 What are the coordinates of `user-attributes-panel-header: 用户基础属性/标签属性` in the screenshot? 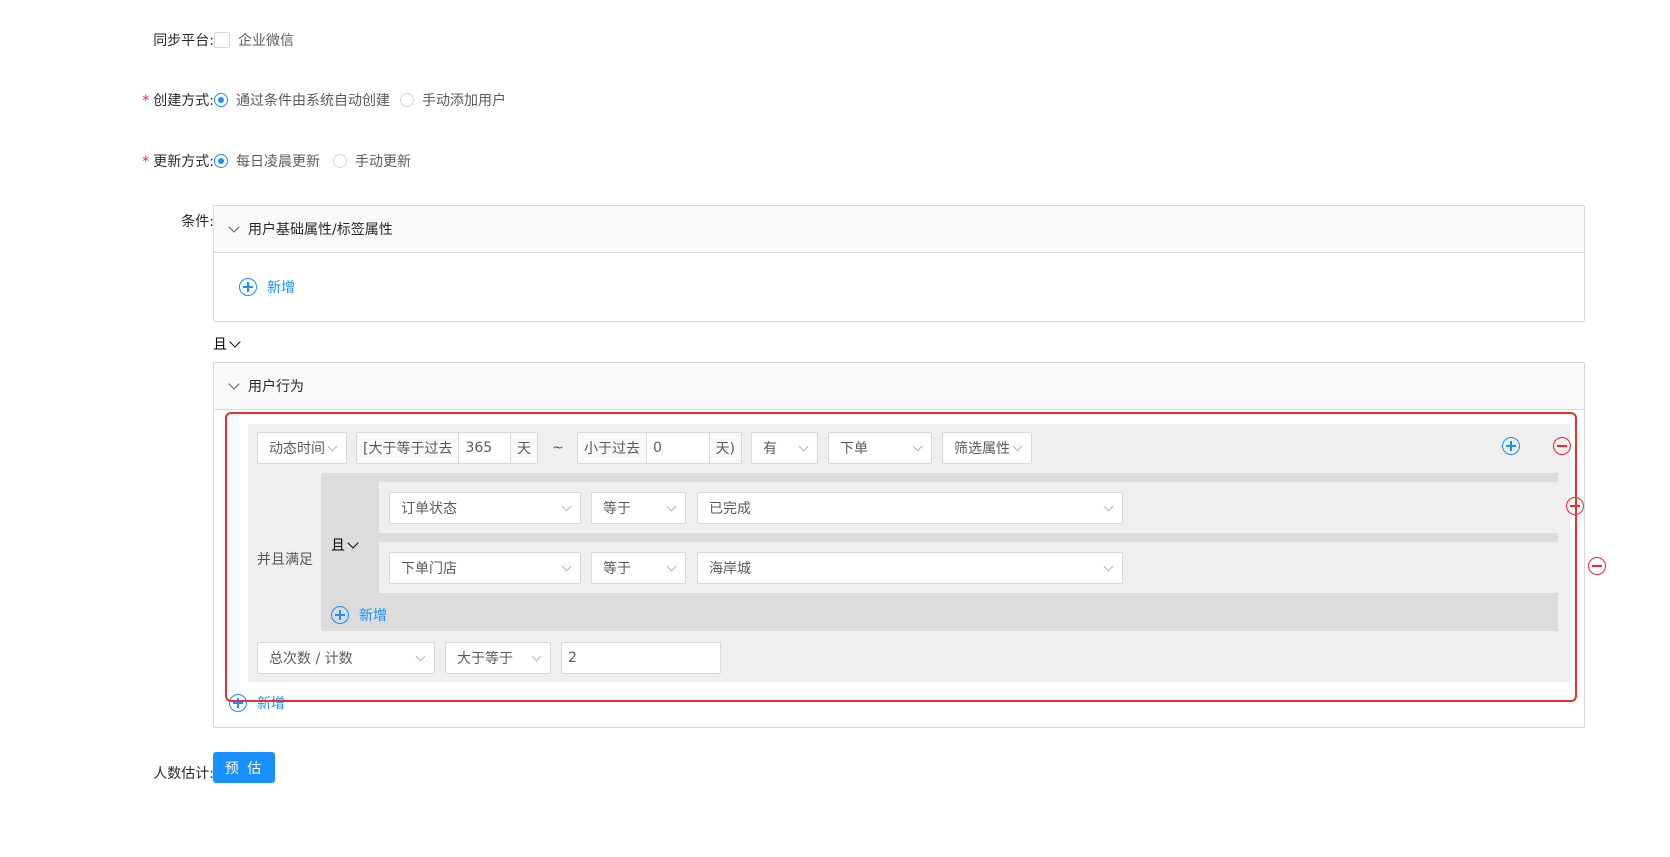 It's located at (899, 229).